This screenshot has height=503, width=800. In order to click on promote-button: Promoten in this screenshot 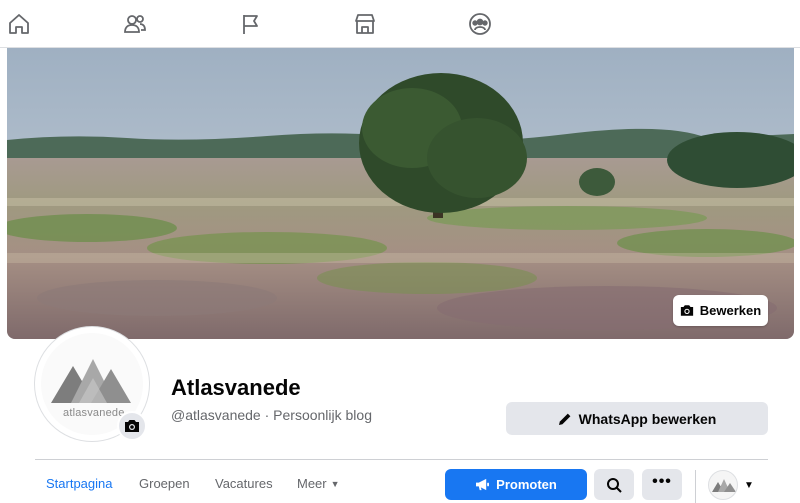, I will do `click(516, 484)`.